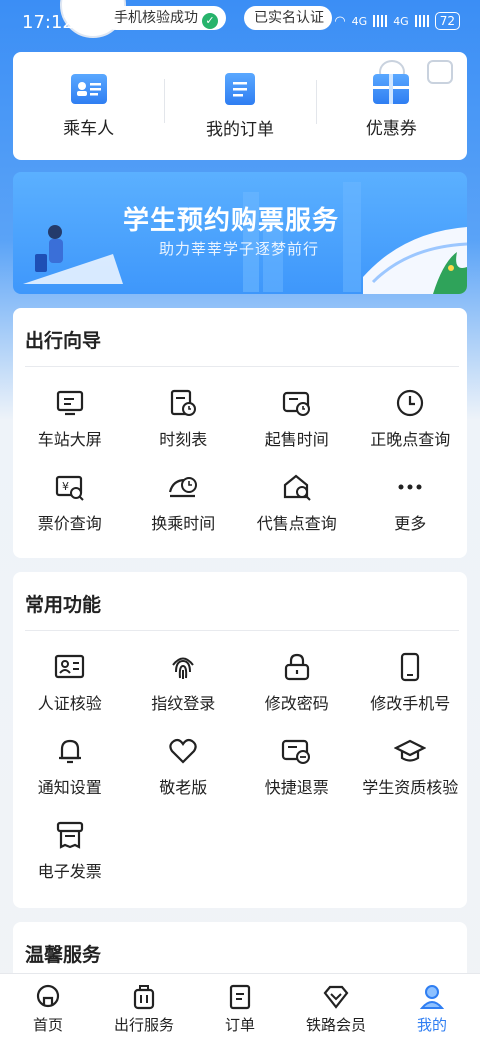  I want to click on station-screen-icon, so click(70, 403).